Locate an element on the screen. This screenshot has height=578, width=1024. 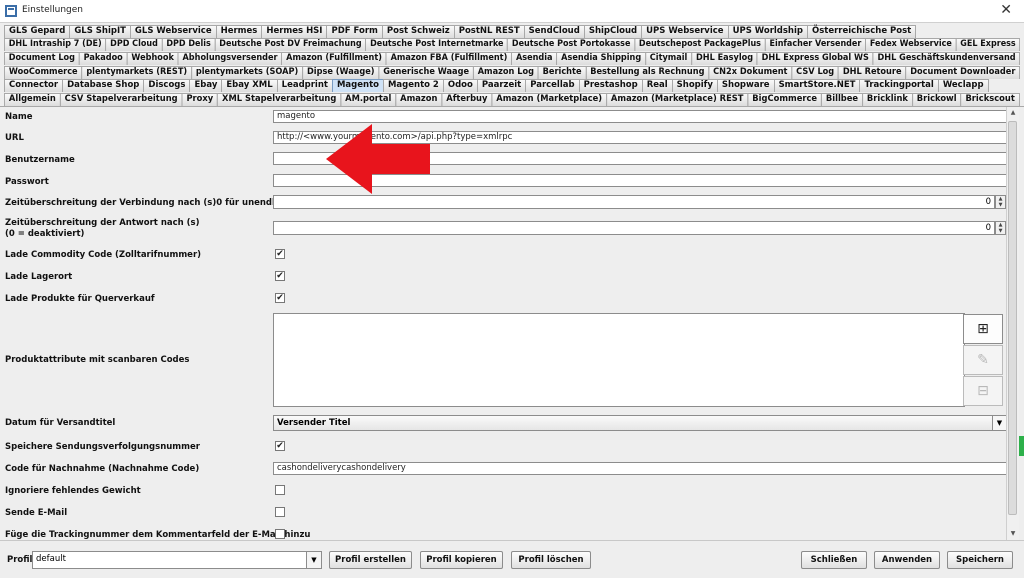
name-input: magento is located at coordinates (640, 116).